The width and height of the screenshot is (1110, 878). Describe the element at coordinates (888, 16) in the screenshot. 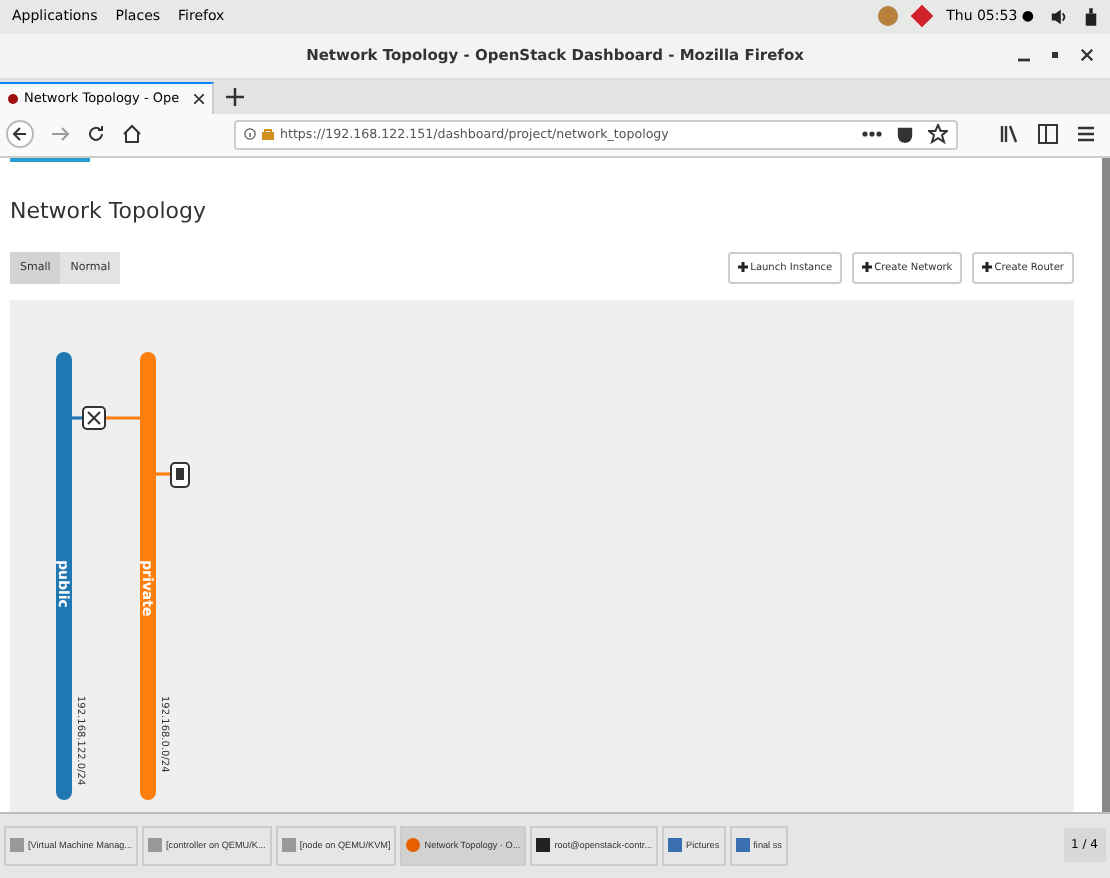

I see `avatar-icon` at that location.